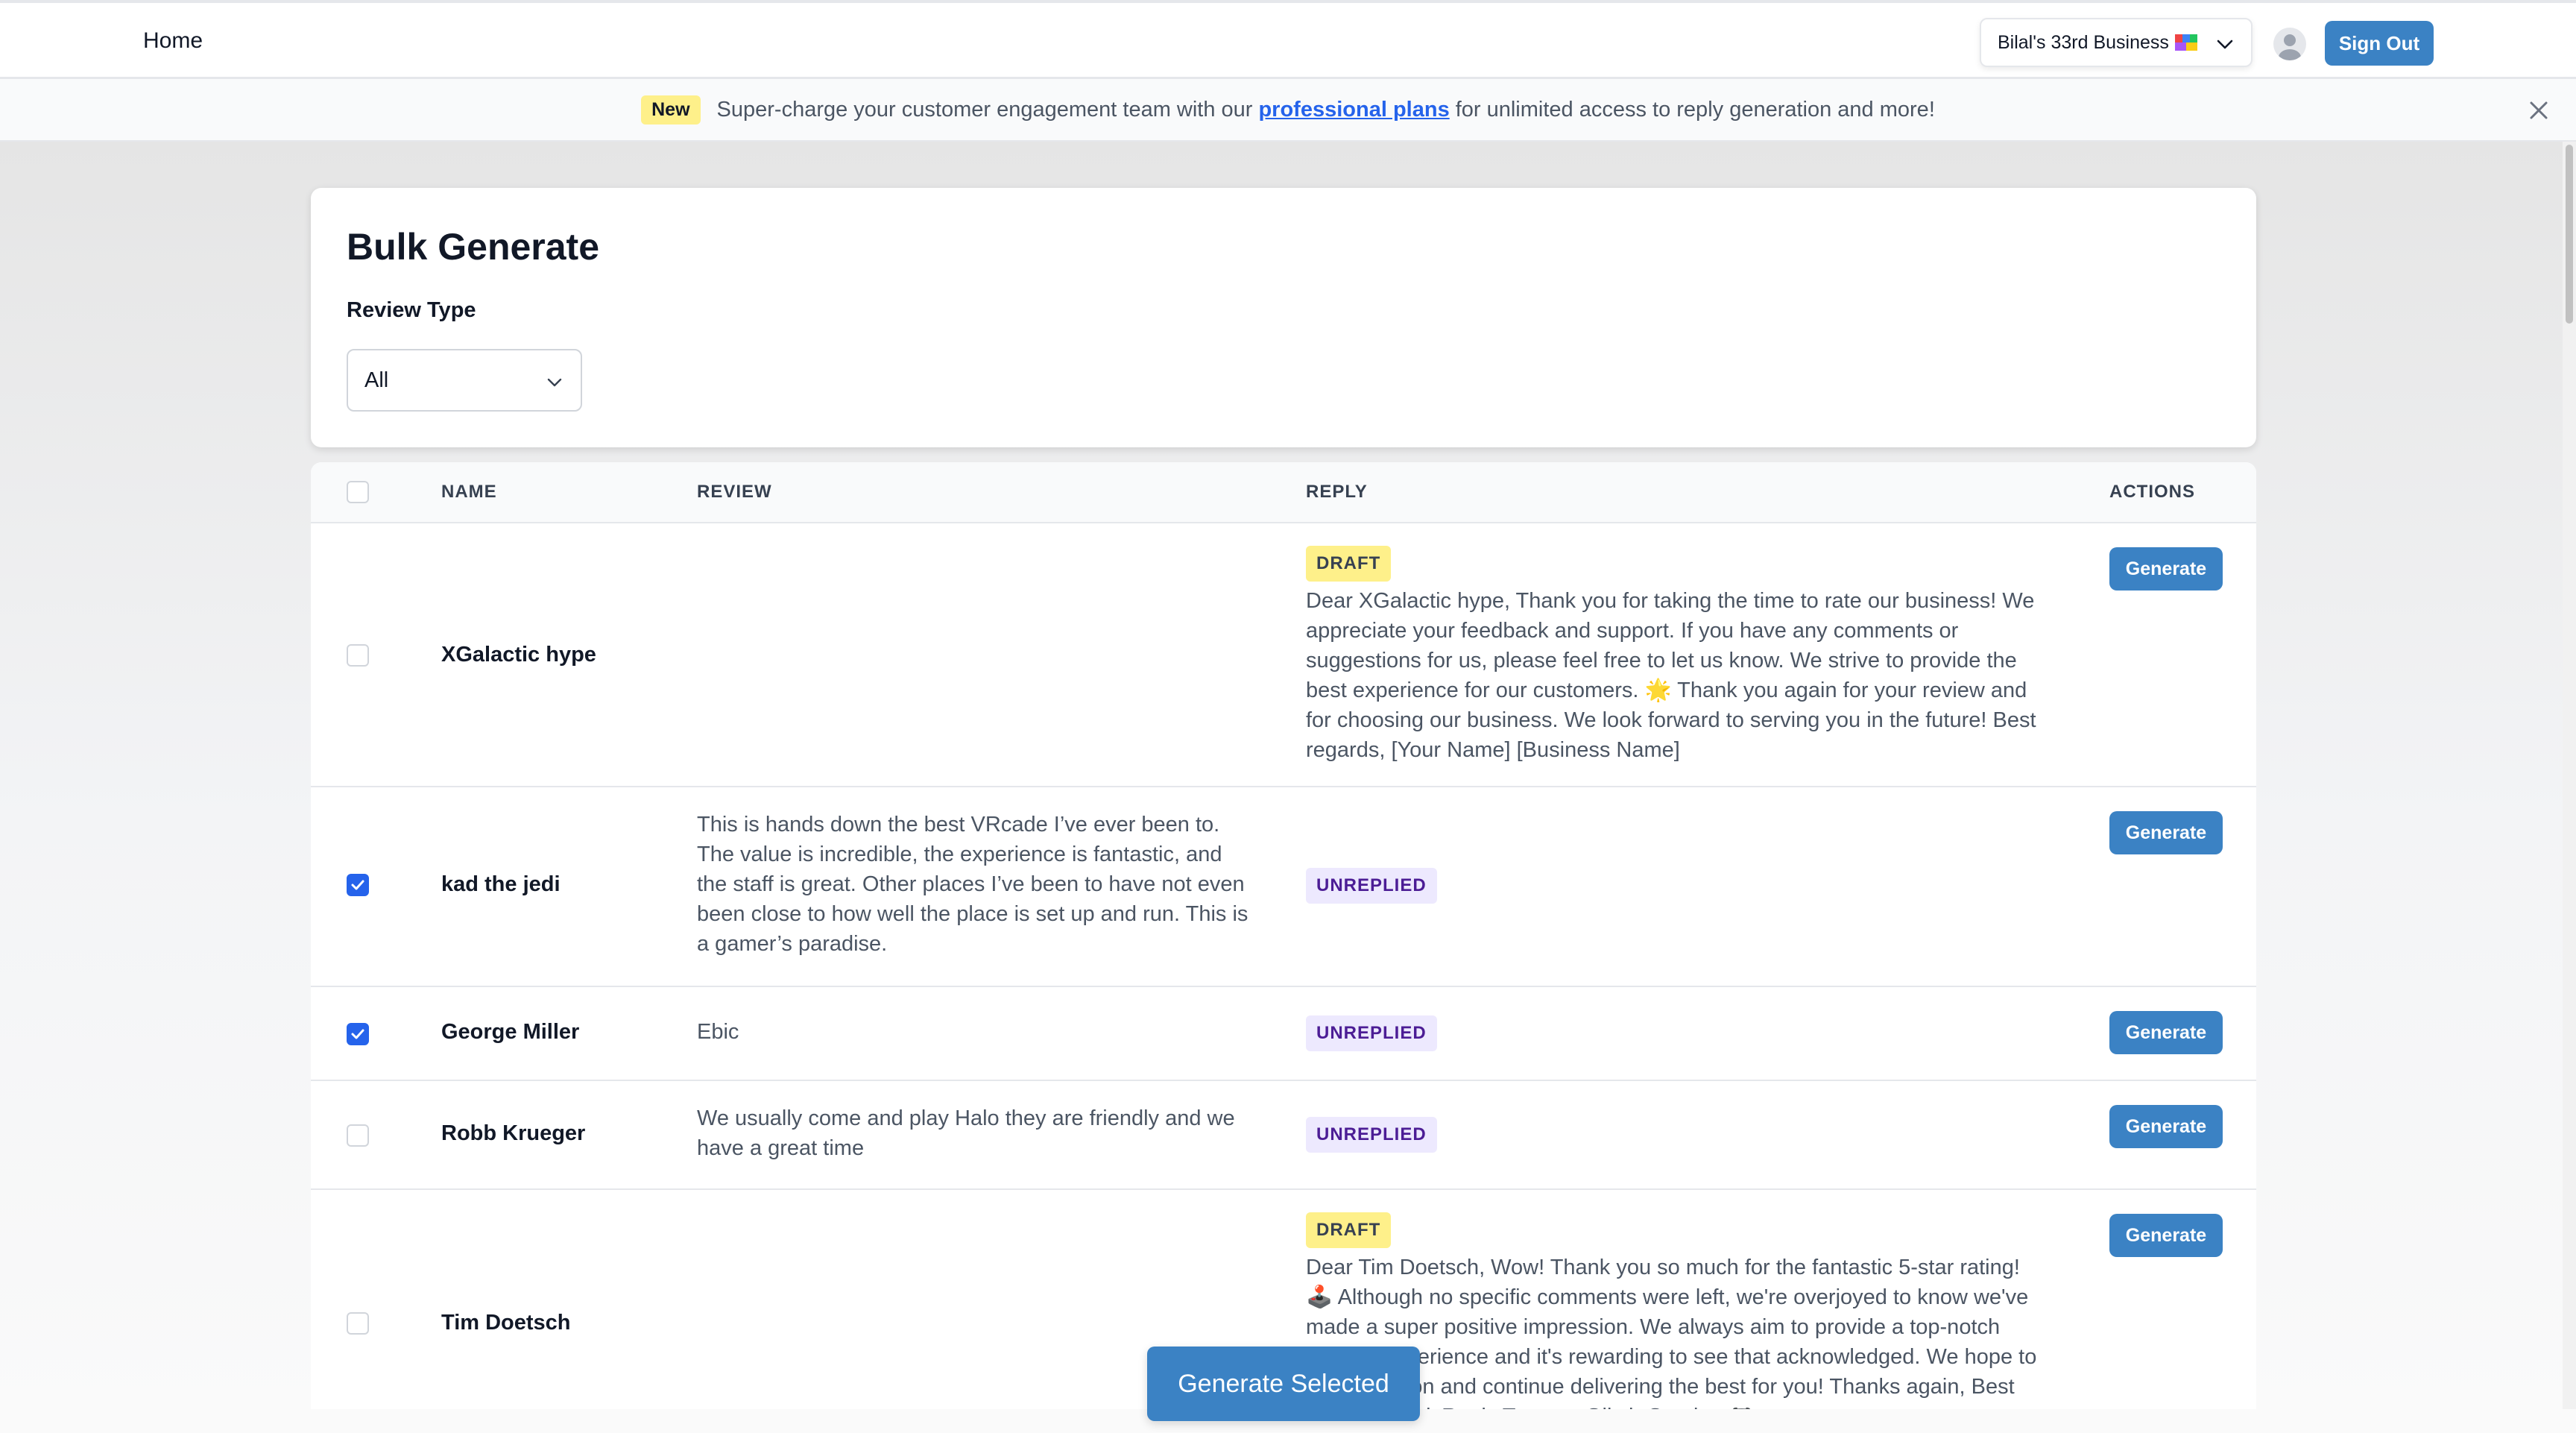  What do you see at coordinates (718, 1032) in the screenshot?
I see `review-text: Ebic` at bounding box center [718, 1032].